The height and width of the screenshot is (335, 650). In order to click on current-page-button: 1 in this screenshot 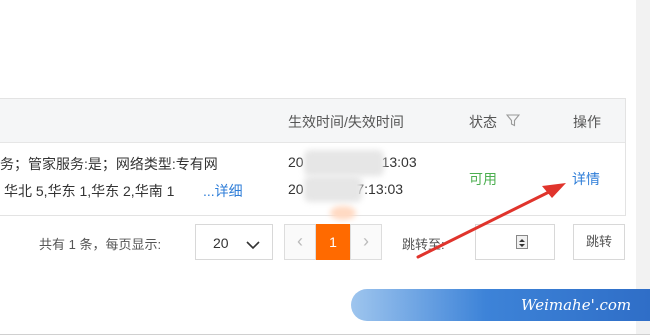, I will do `click(333, 242)`.